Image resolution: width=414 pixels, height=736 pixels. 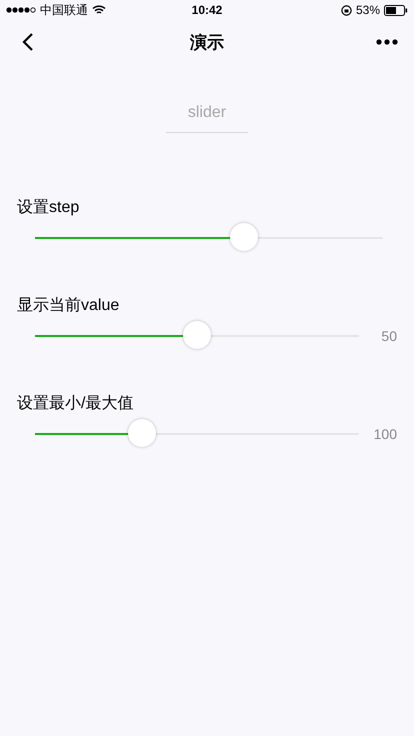 I want to click on slider-label: 显示当前value, so click(x=68, y=306).